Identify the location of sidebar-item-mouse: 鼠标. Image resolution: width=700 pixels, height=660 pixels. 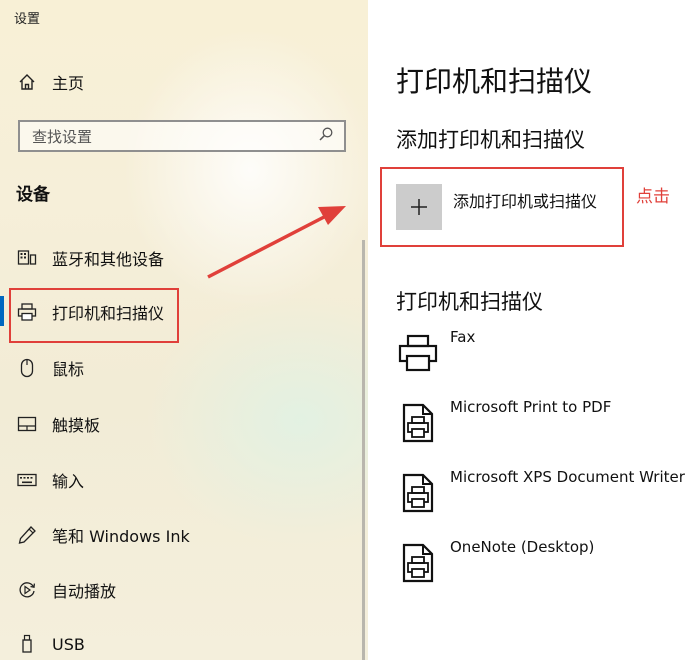
(50, 368).